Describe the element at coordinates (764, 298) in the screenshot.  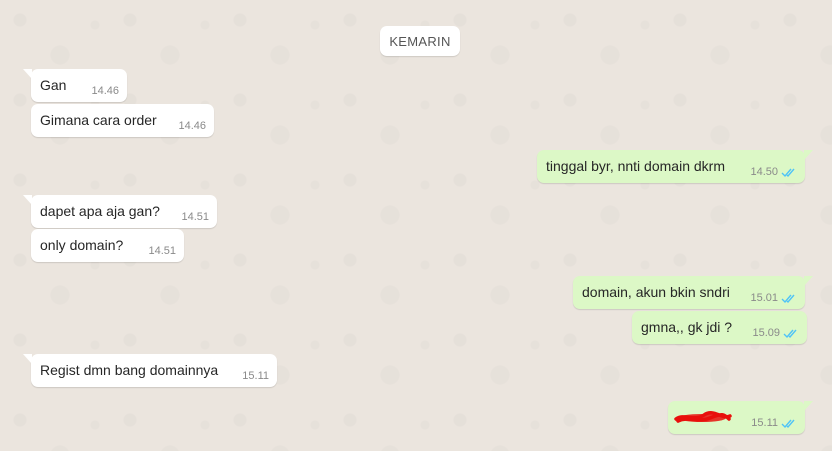
I see `message-time: 15.01` at that location.